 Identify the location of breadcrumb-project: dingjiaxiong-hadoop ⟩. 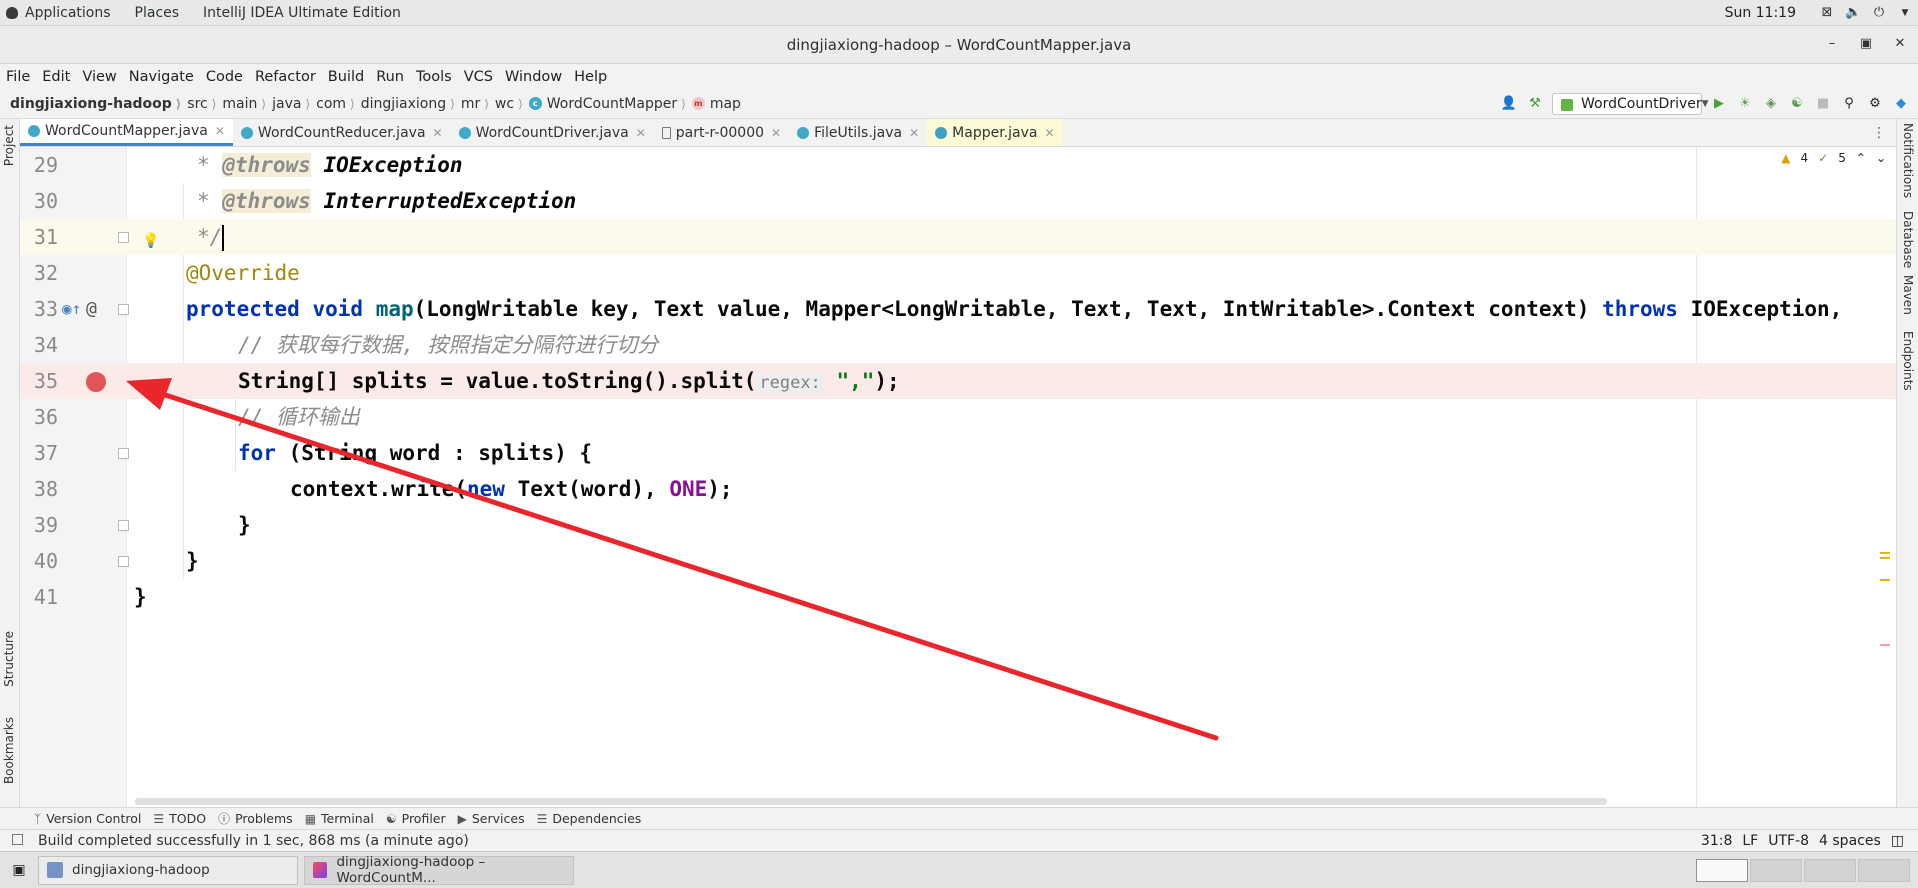
(98, 104).